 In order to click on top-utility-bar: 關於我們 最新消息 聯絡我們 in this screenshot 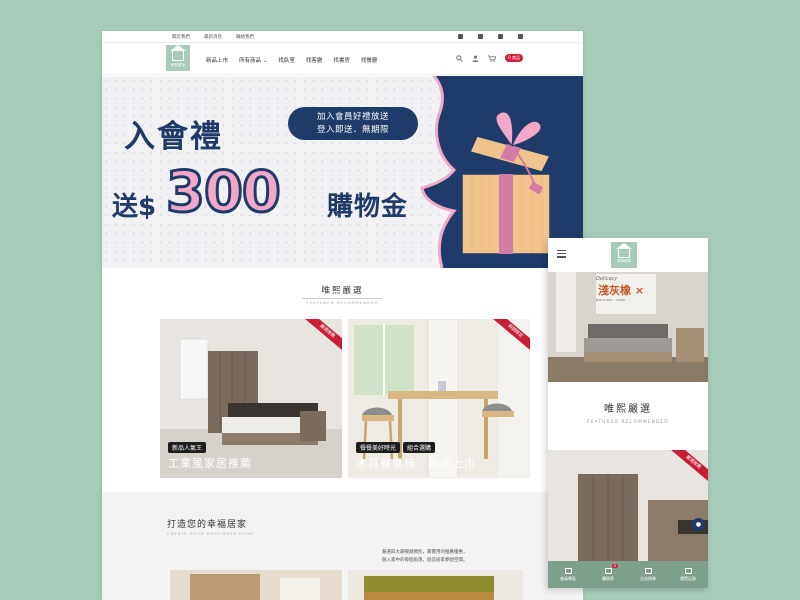, I will do `click(342, 37)`.